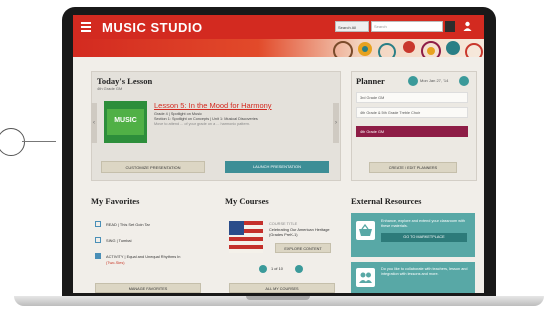  Describe the element at coordinates (12, 142) in the screenshot. I see `side-callout-circle` at that location.